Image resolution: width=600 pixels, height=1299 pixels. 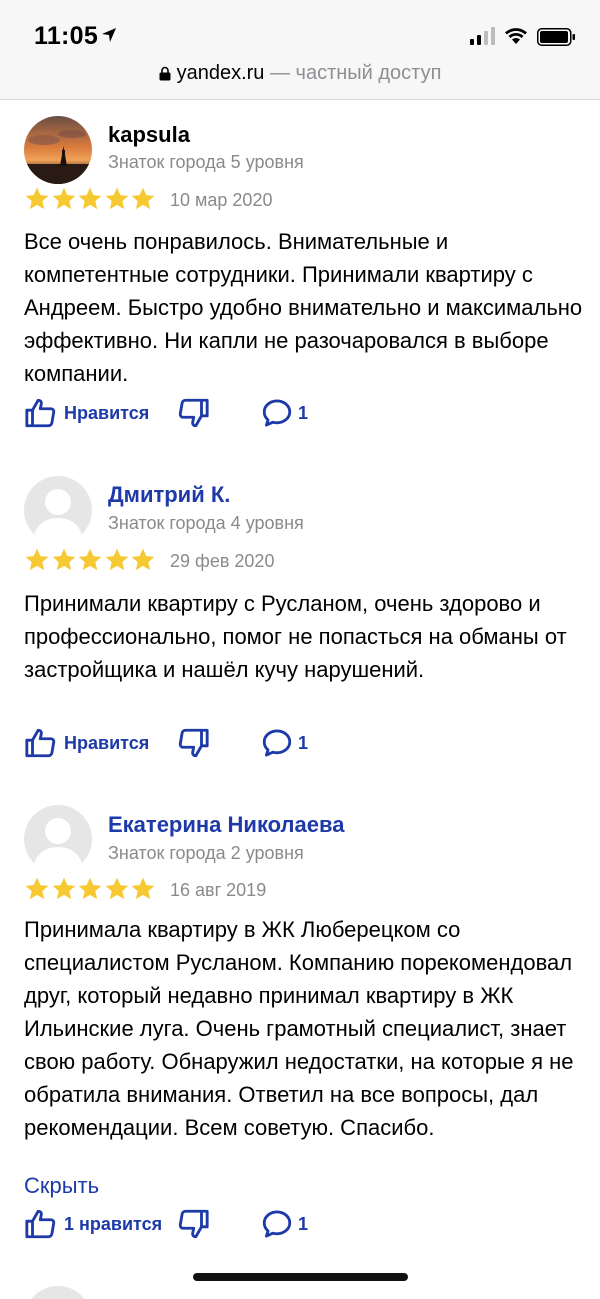 What do you see at coordinates (300, 1277) in the screenshot?
I see `home-indicator` at bounding box center [300, 1277].